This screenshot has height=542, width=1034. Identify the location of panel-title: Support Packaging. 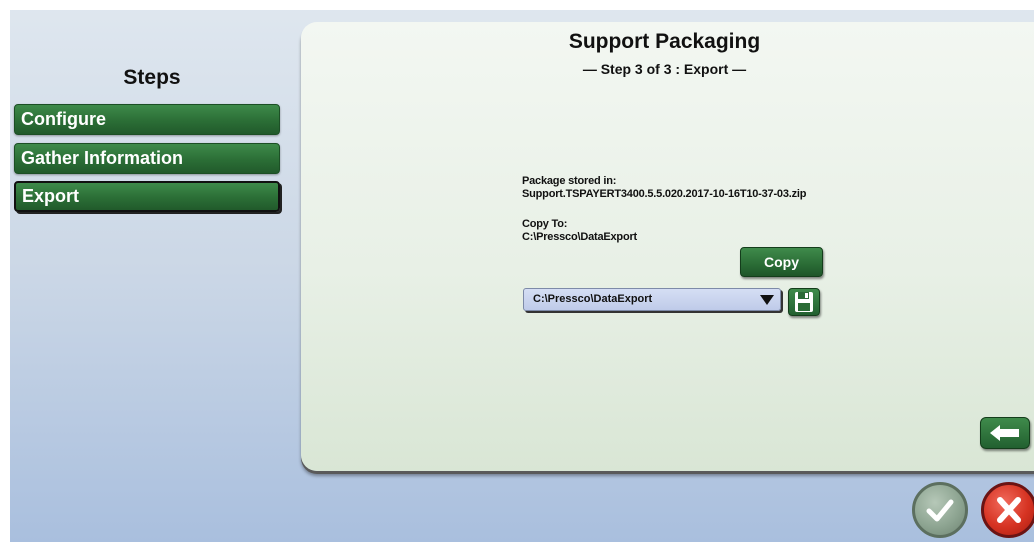
(664, 41).